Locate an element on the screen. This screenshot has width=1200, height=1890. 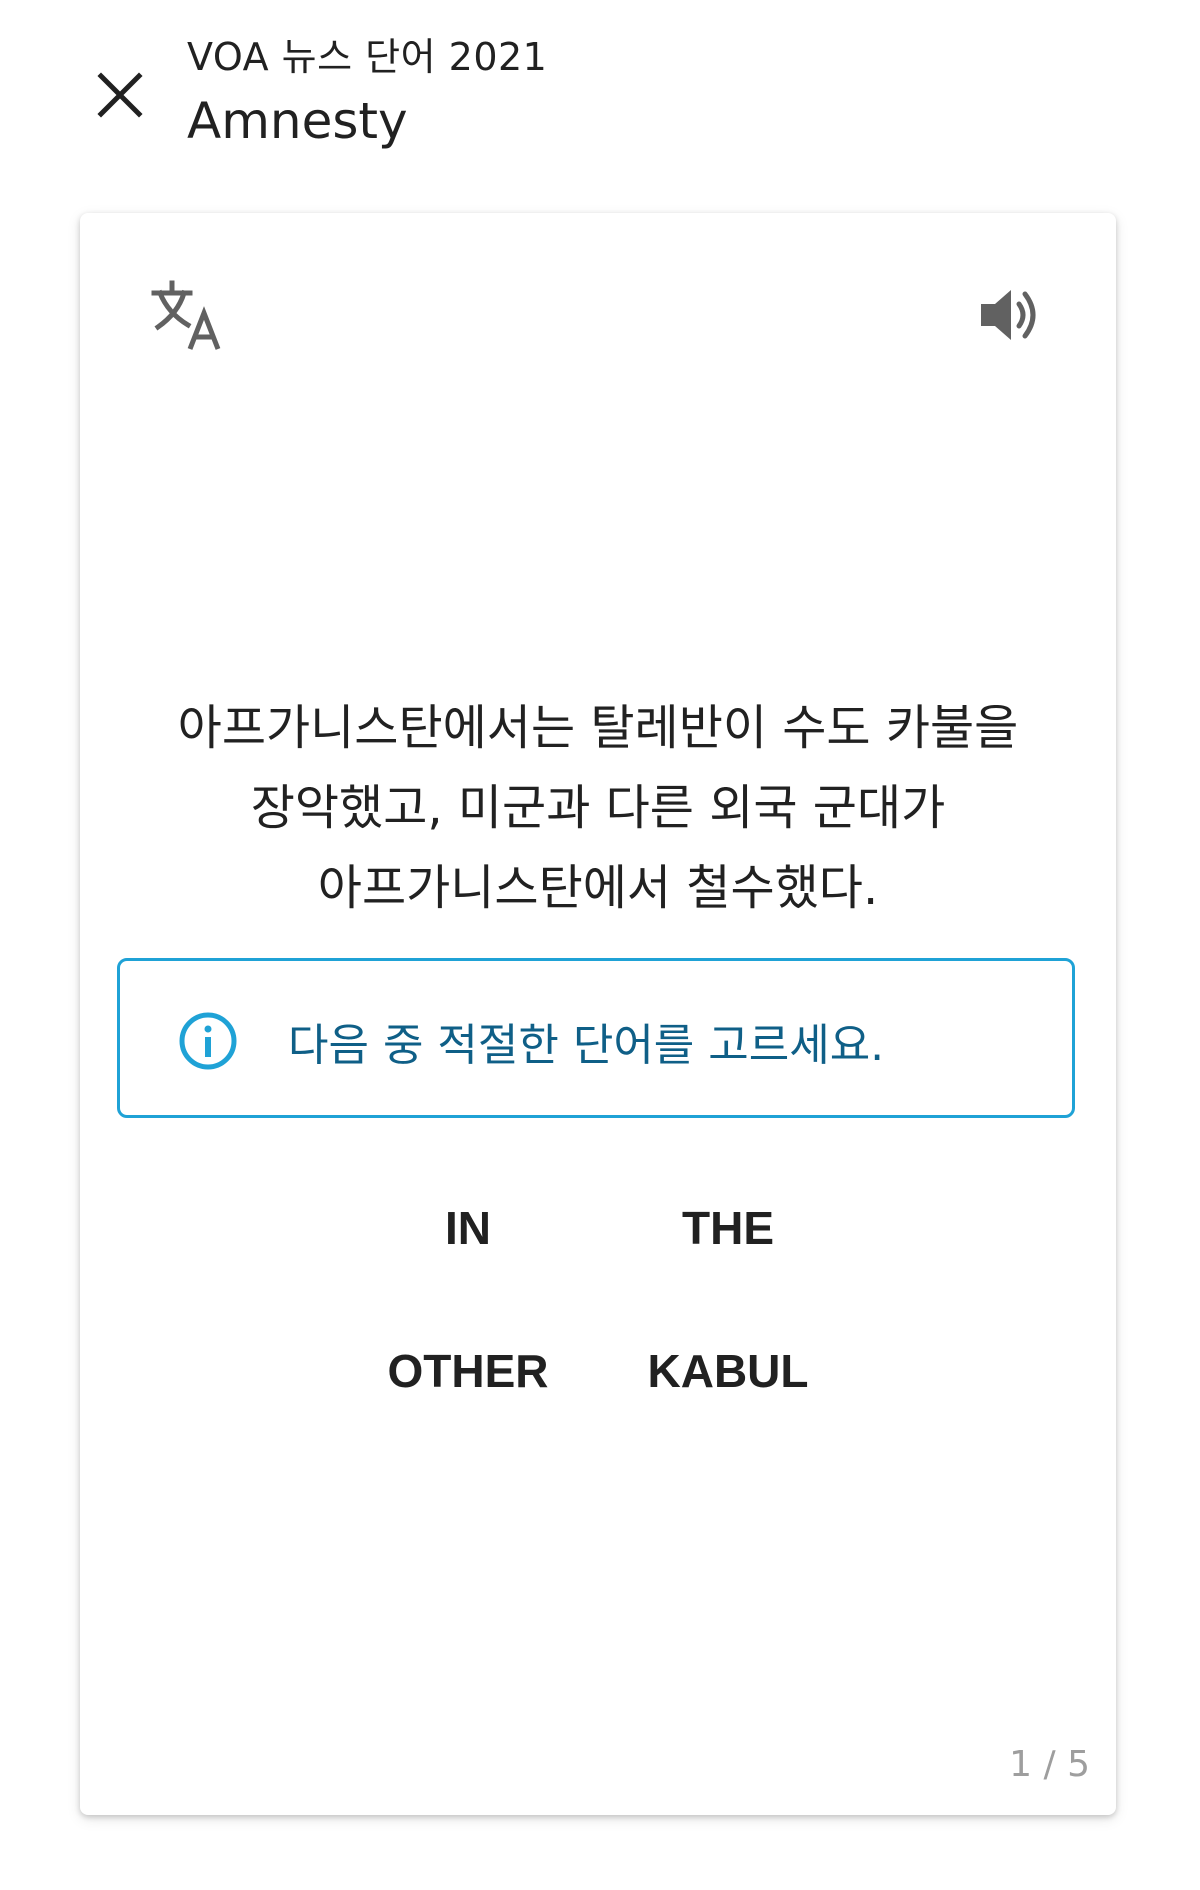
sentence-line: 아프가니스탄에서 철수했다. is located at coordinates (598, 888).